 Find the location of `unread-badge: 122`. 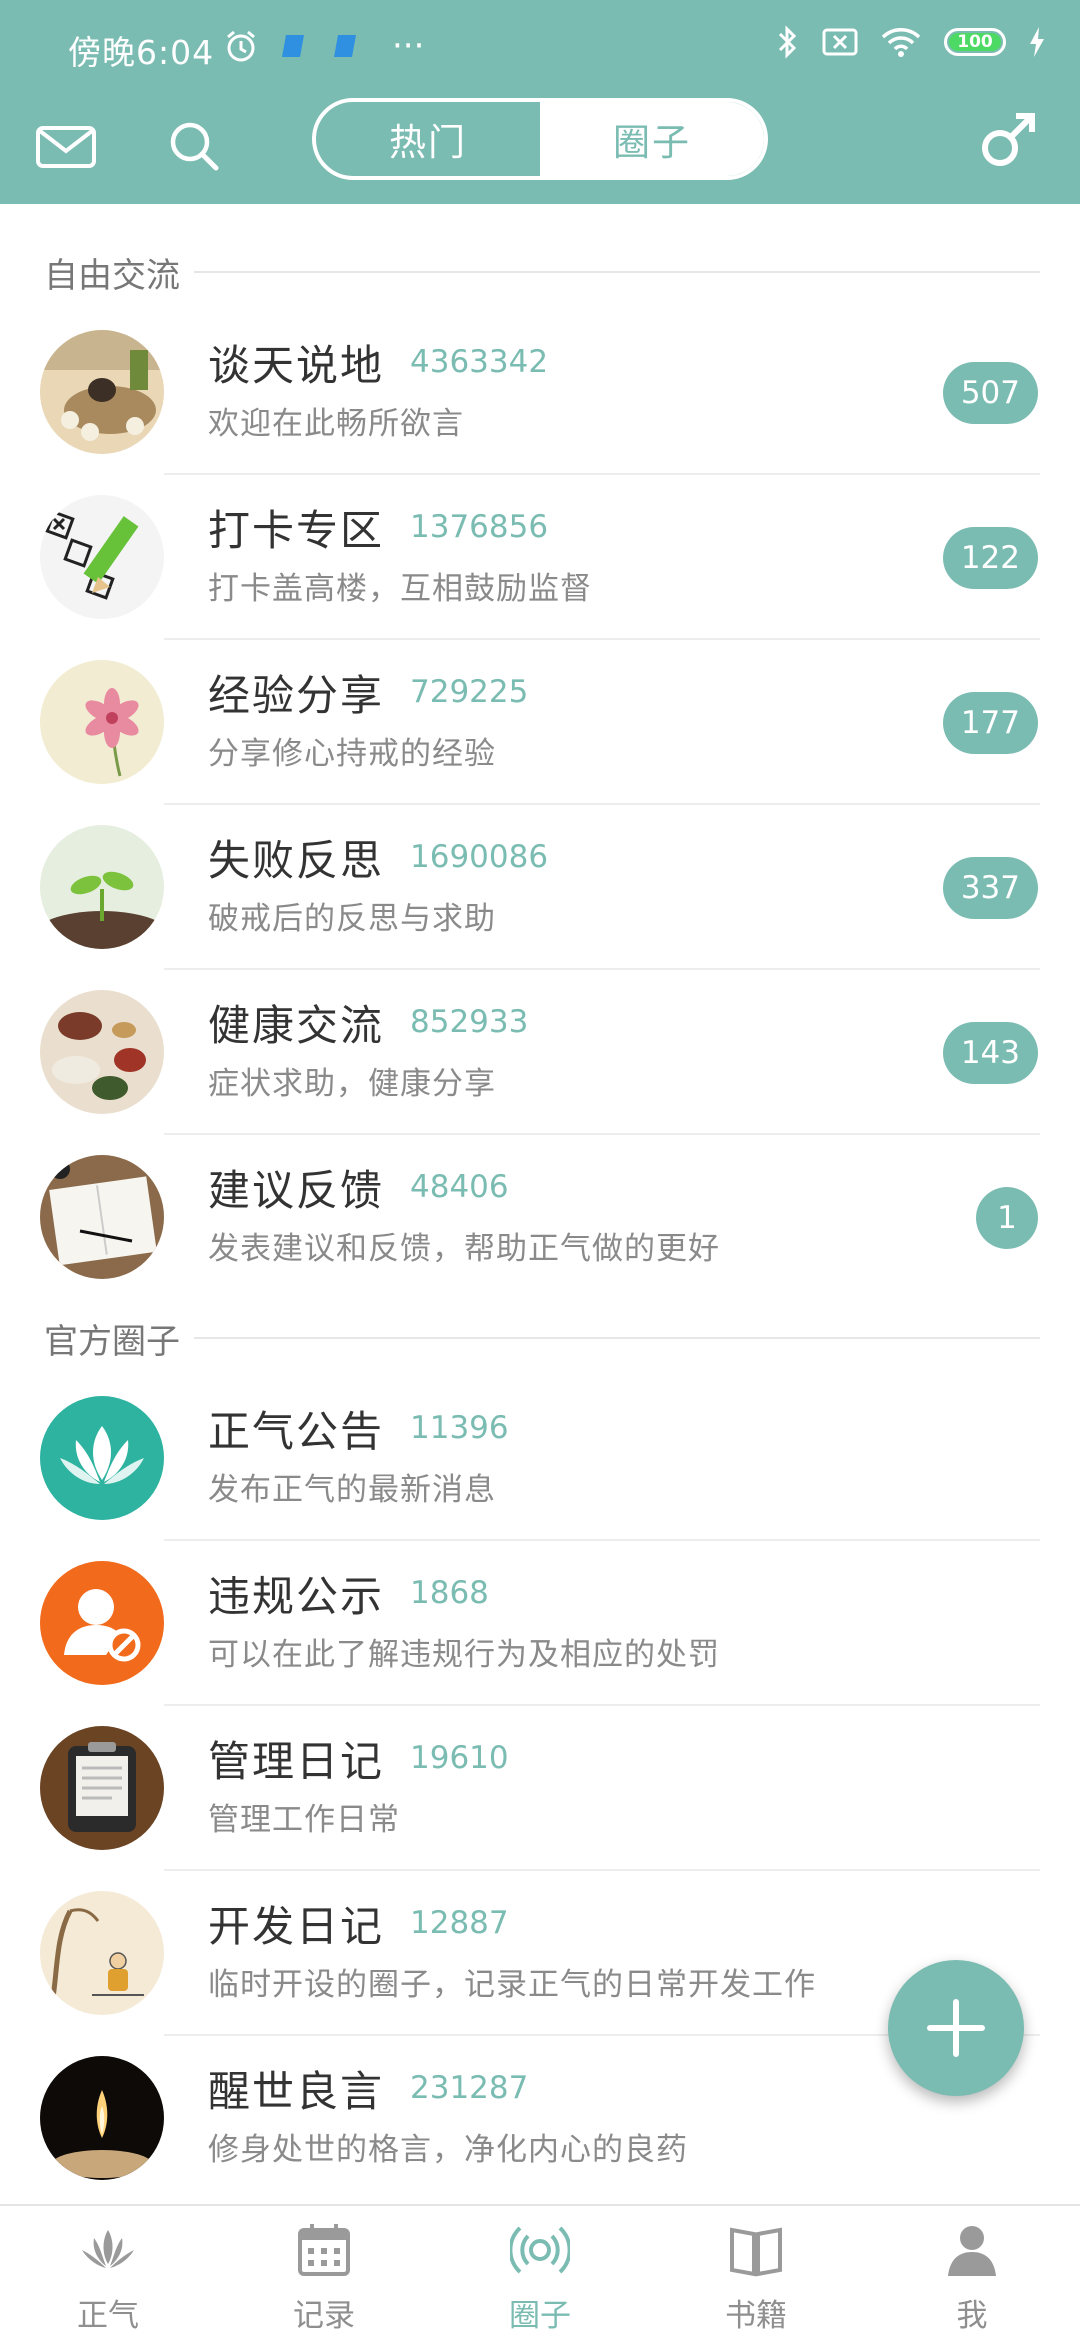

unread-badge: 122 is located at coordinates (990, 558).